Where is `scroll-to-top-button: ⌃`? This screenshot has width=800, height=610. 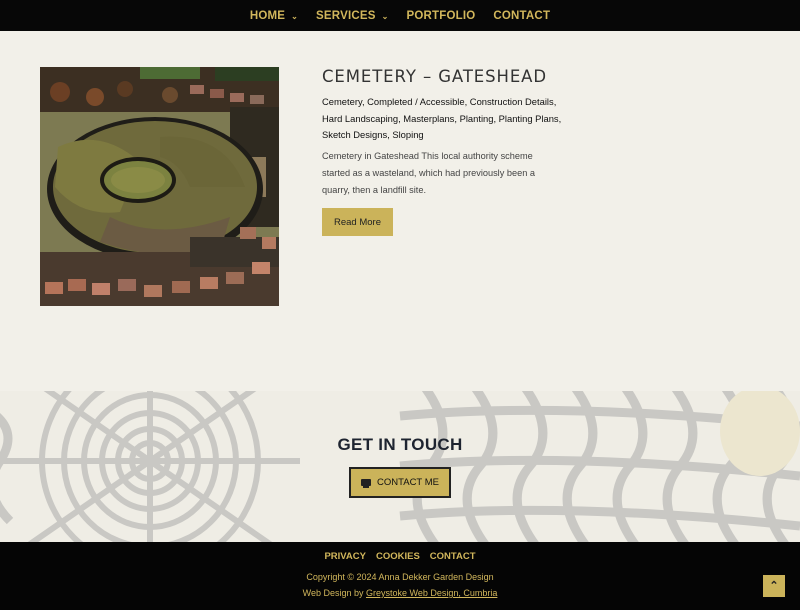 scroll-to-top-button: ⌃ is located at coordinates (774, 586).